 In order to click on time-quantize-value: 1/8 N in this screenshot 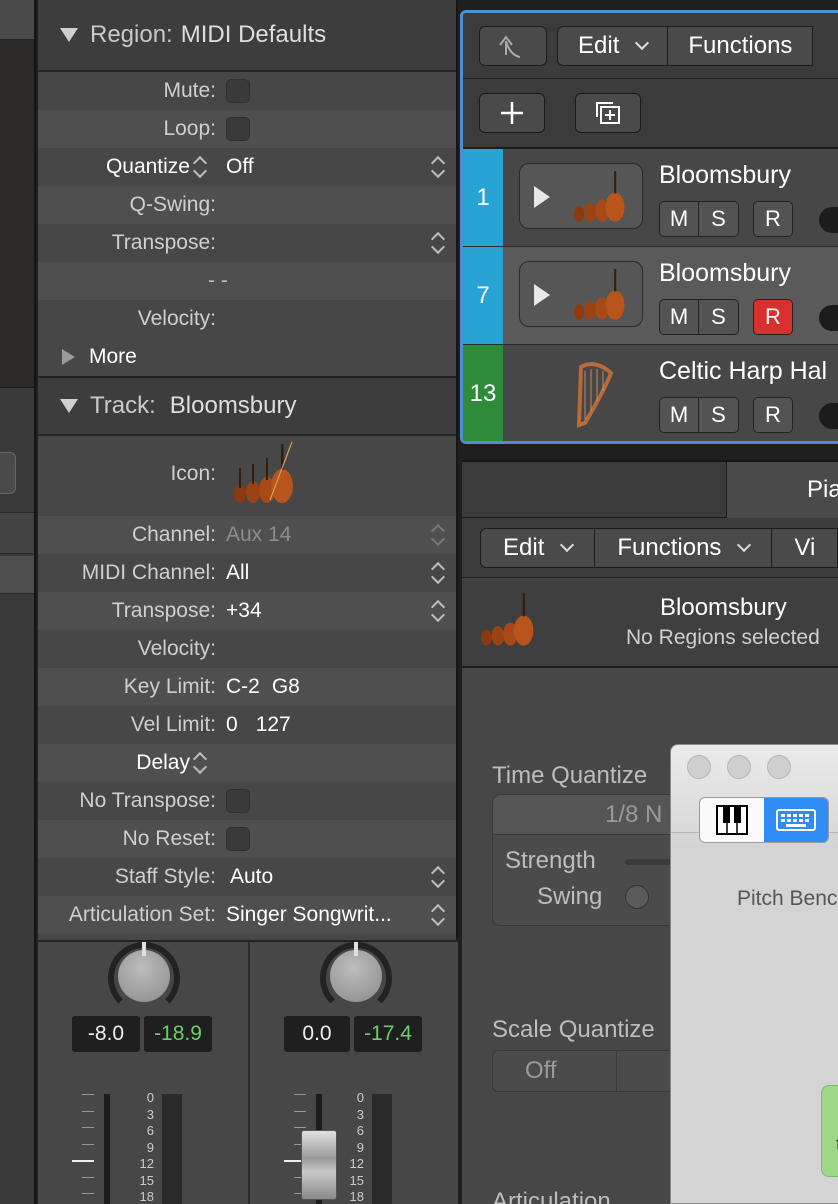, I will do `click(592, 815)`.